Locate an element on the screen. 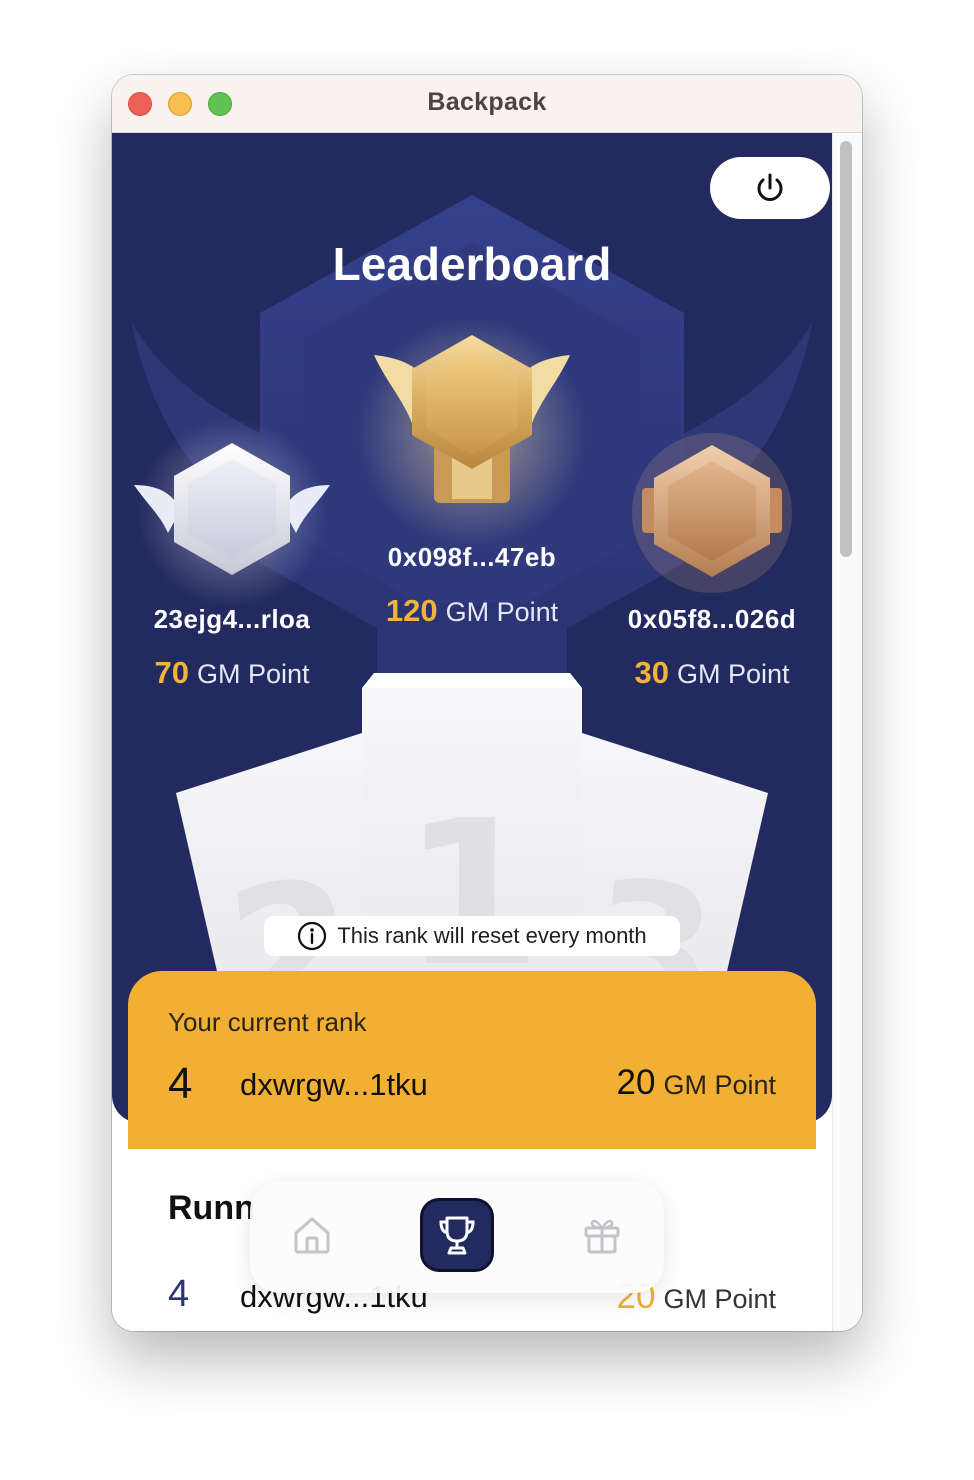 The width and height of the screenshot is (974, 1480). current-rank-number: 4 is located at coordinates (180, 1083).